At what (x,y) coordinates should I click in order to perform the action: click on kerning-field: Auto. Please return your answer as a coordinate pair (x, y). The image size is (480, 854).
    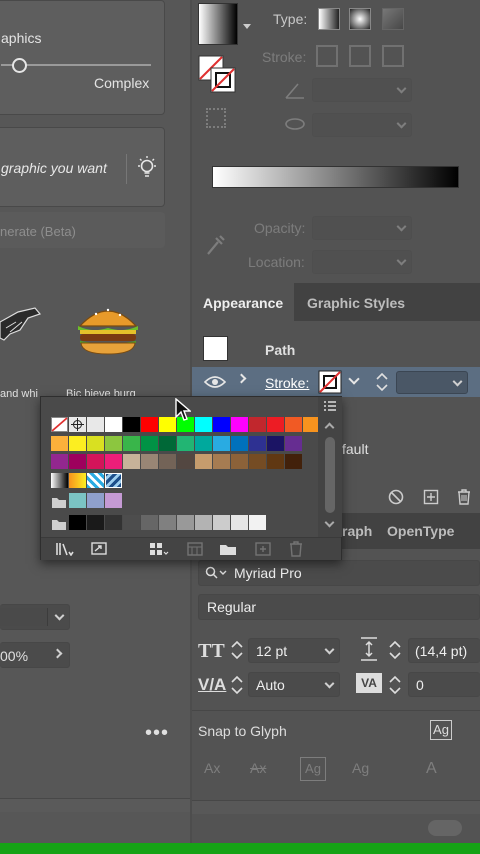
    Looking at the image, I should click on (294, 684).